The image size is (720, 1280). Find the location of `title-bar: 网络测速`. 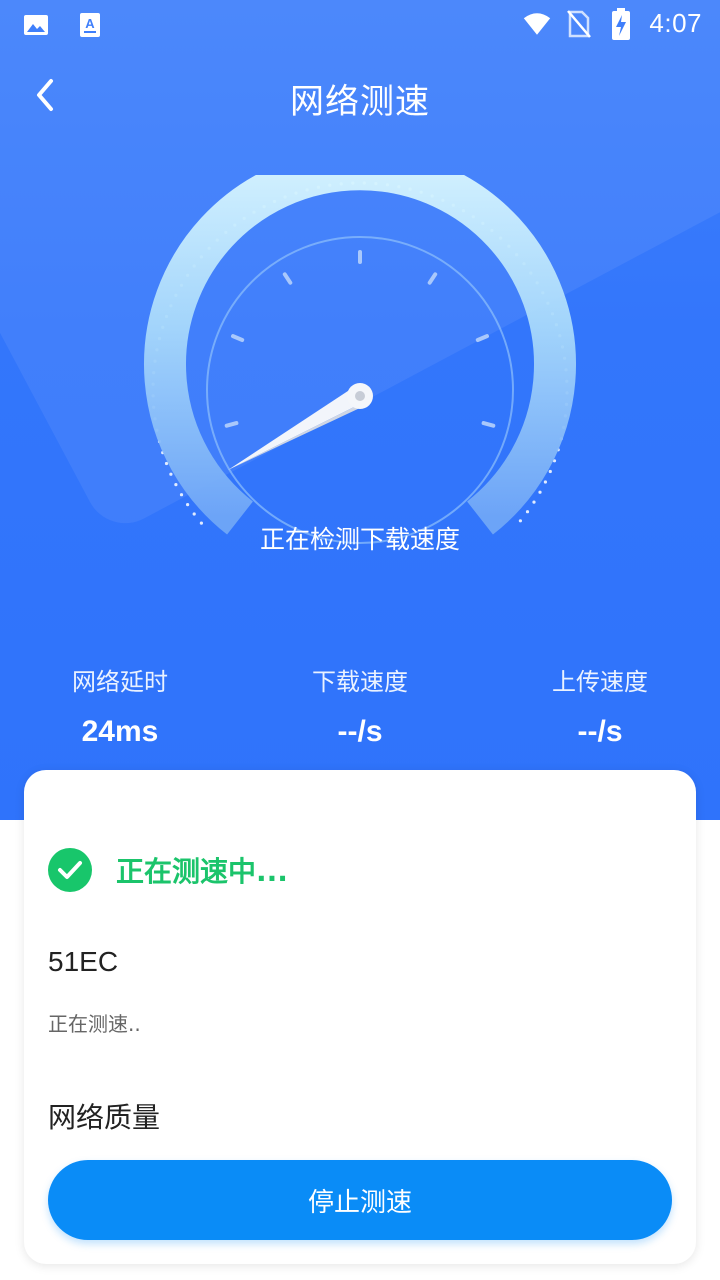

title-bar: 网络测速 is located at coordinates (360, 95).